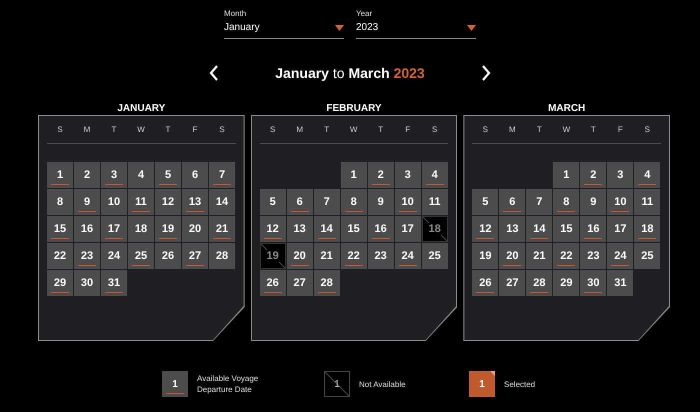 Image resolution: width=700 pixels, height=412 pixels. What do you see at coordinates (299, 130) in the screenshot?
I see `weekday-label: M` at bounding box center [299, 130].